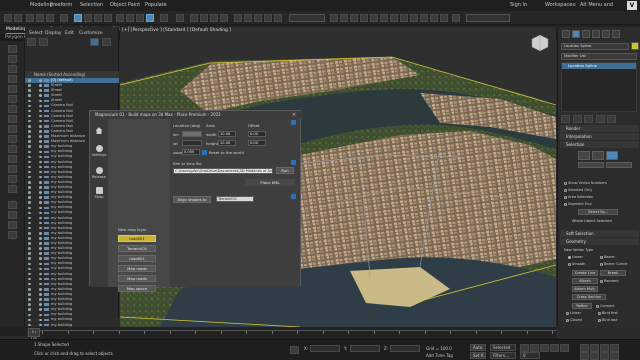 The height and width of the screenshot is (360, 640). I want to click on reorient-checkbox, so click(601, 281).